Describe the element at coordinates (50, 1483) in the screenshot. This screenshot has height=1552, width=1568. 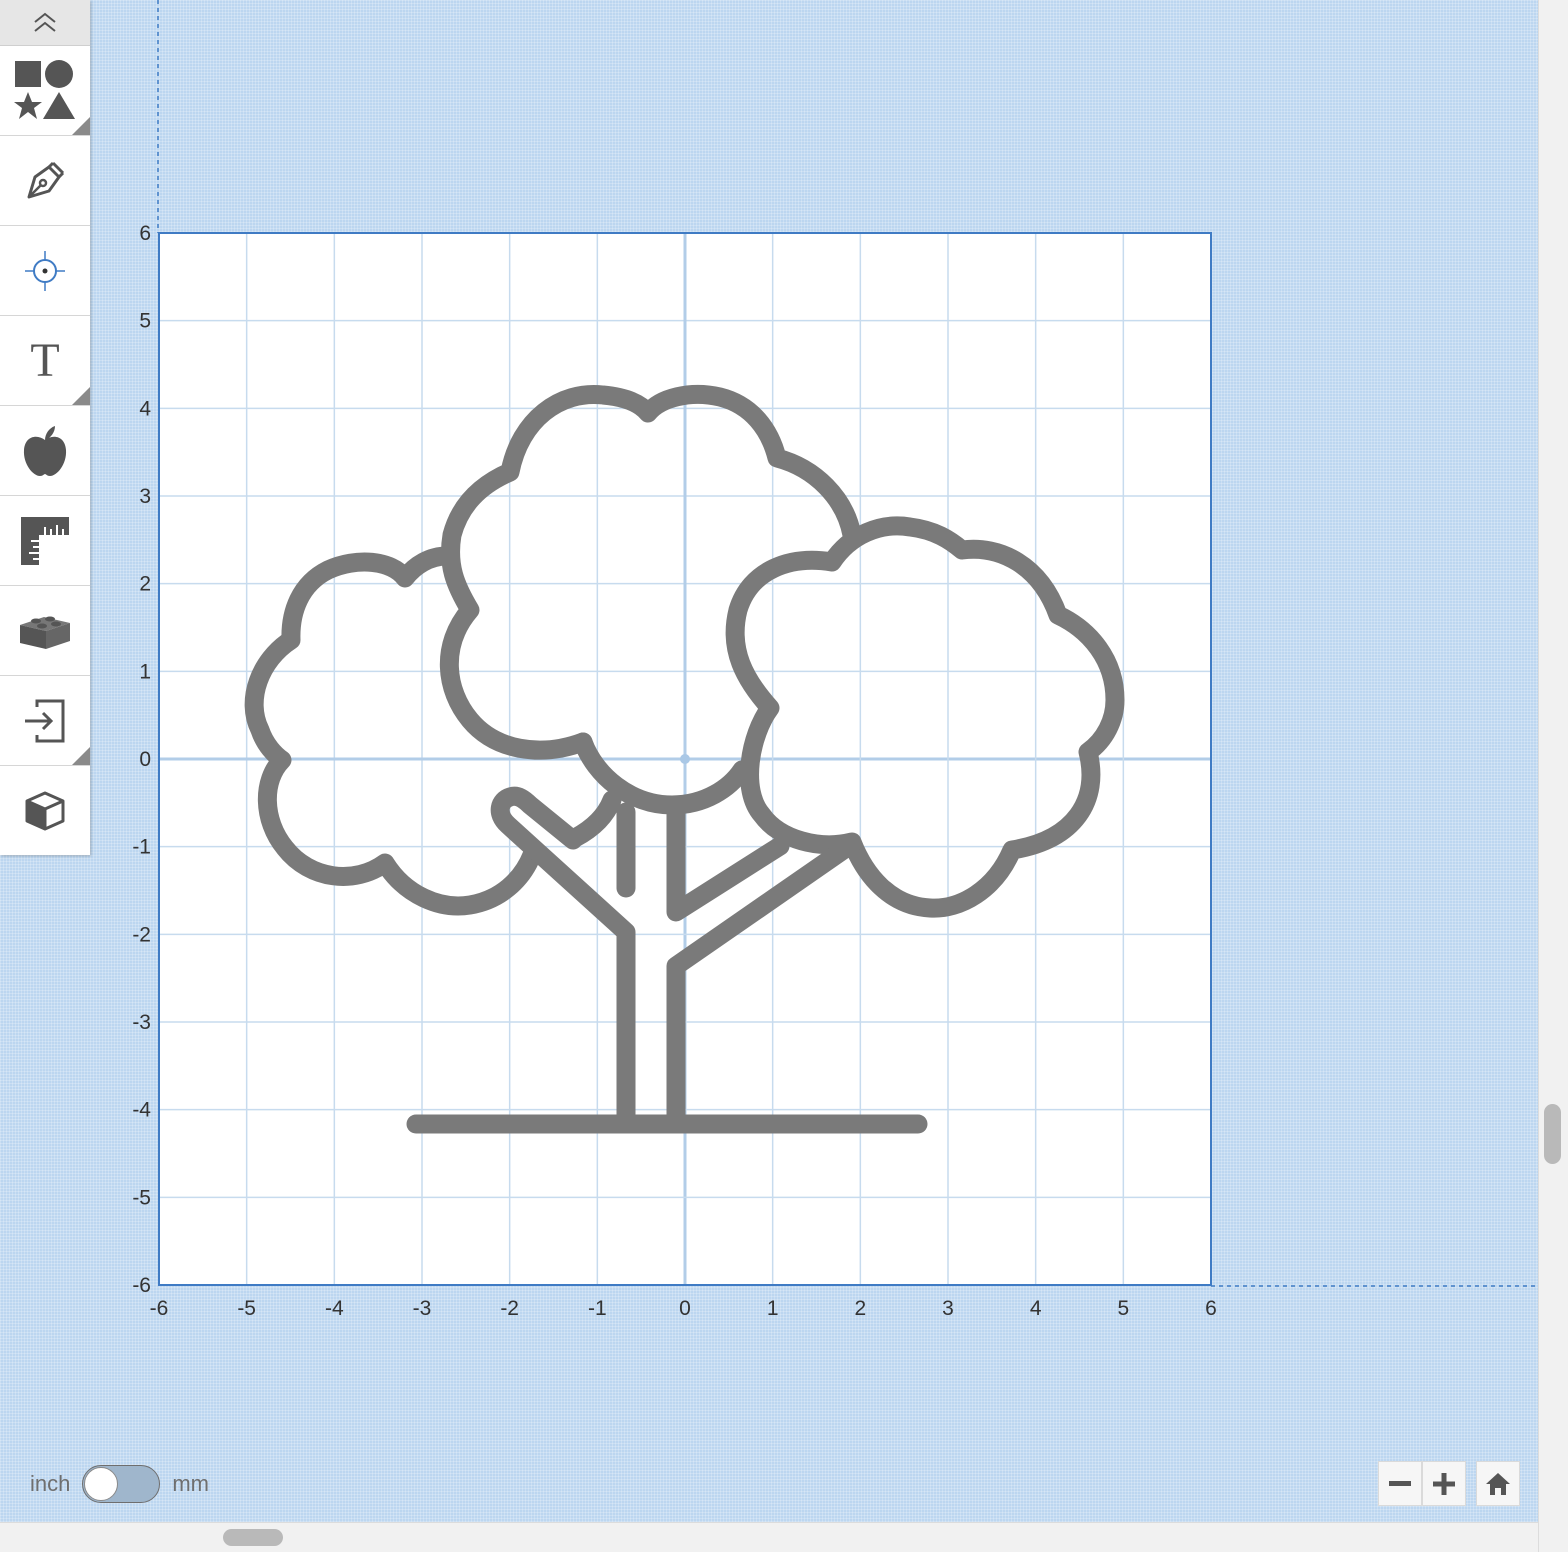
I see `unit-label-inch: inch` at that location.